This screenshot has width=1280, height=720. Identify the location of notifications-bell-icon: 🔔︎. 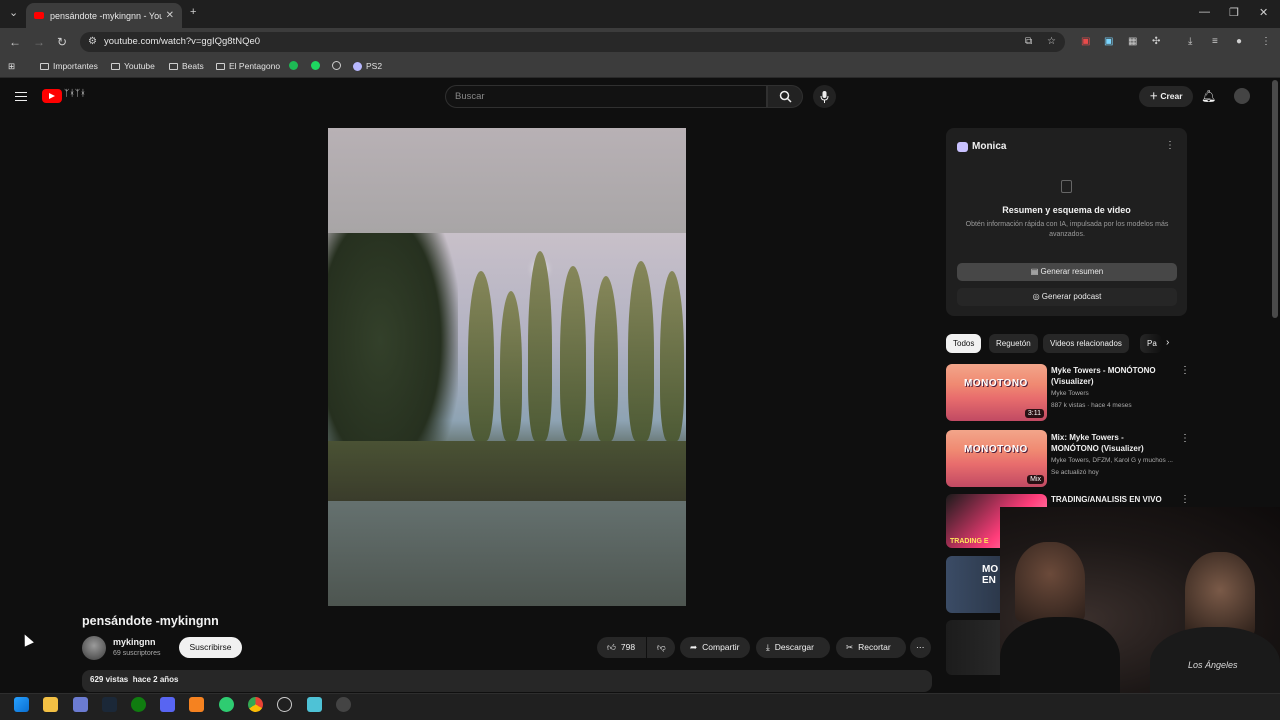
(1208, 96).